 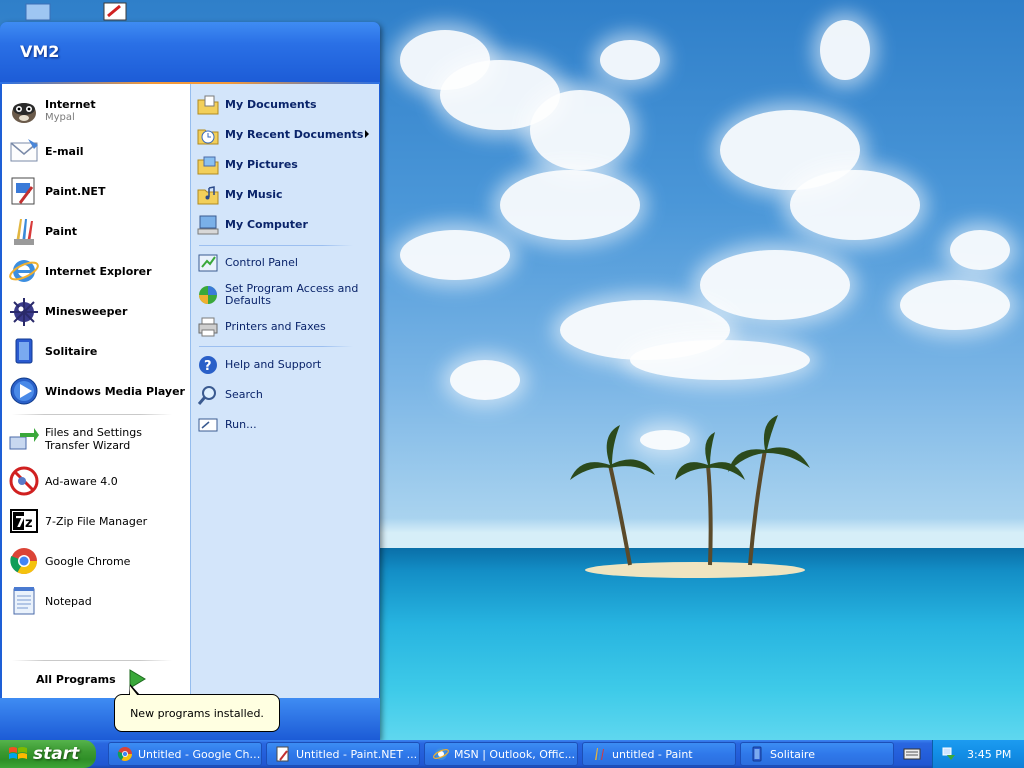 What do you see at coordinates (912, 754) in the screenshot?
I see `keyboard-icon` at bounding box center [912, 754].